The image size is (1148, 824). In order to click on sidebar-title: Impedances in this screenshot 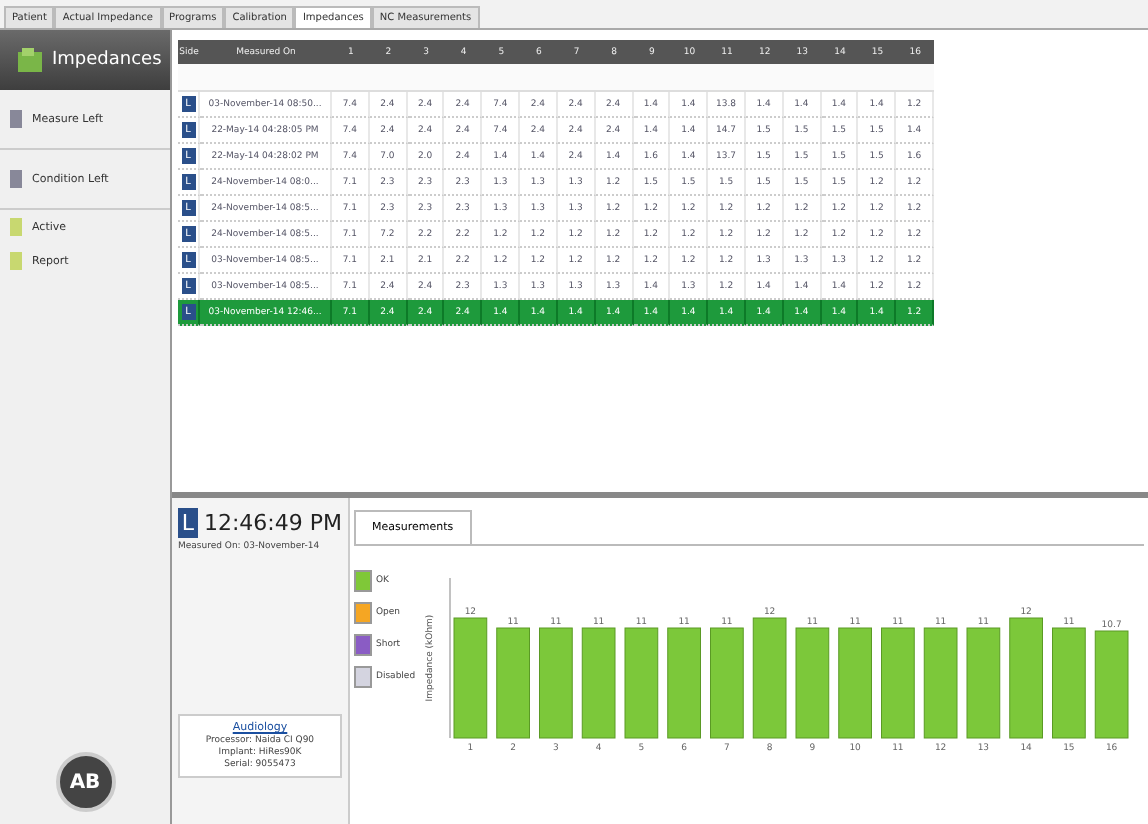, I will do `click(107, 60)`.